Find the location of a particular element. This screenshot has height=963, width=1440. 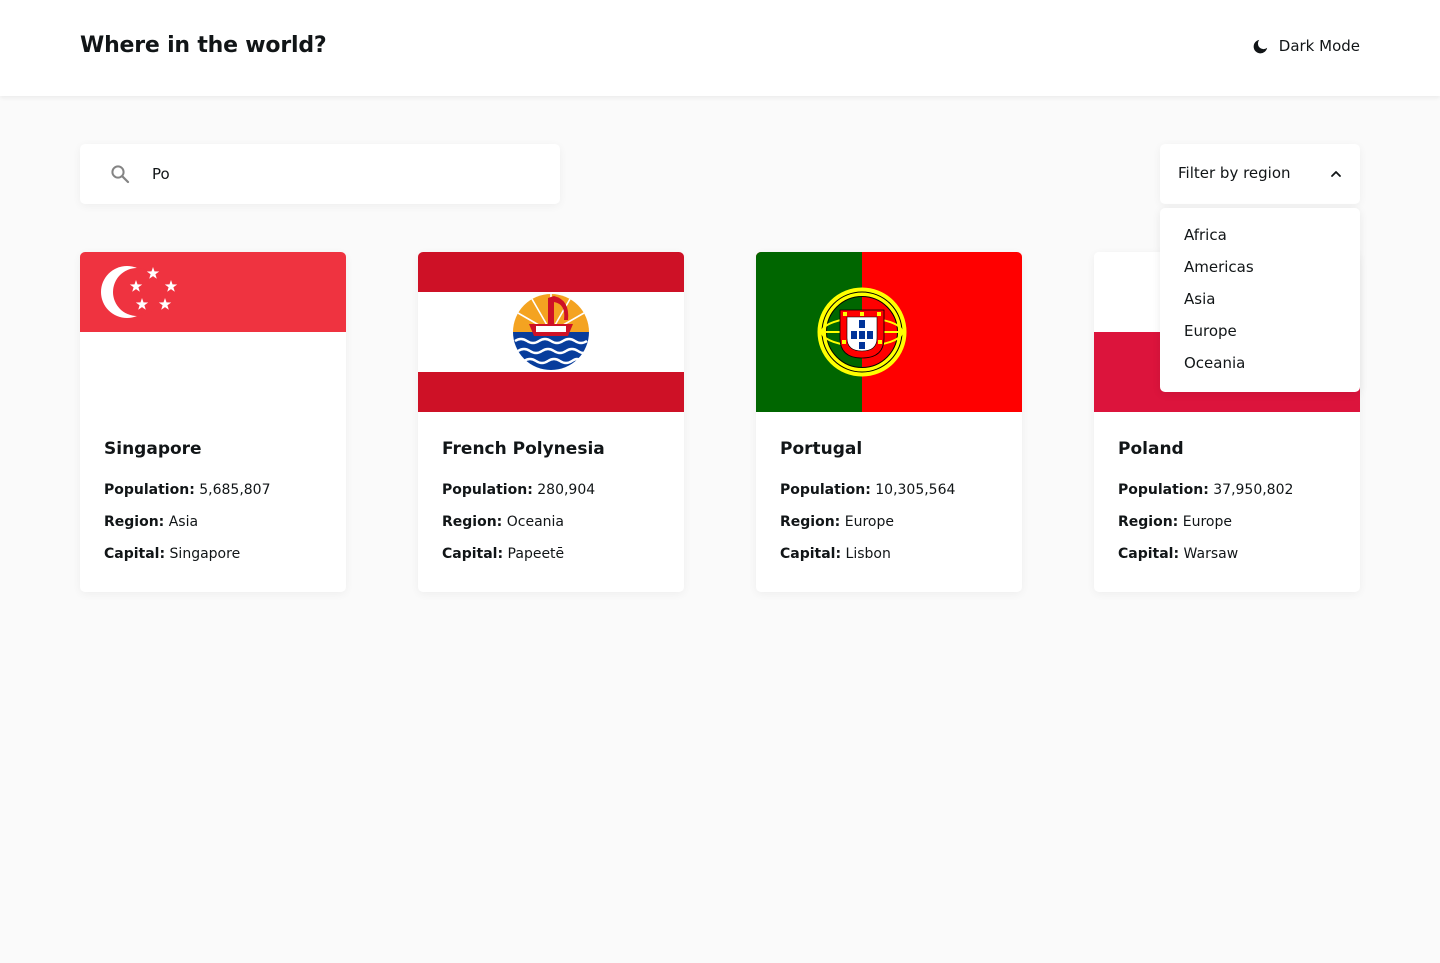

region-dropdown-menu: Africa Americas Asia Europe Oceania is located at coordinates (1260, 300).